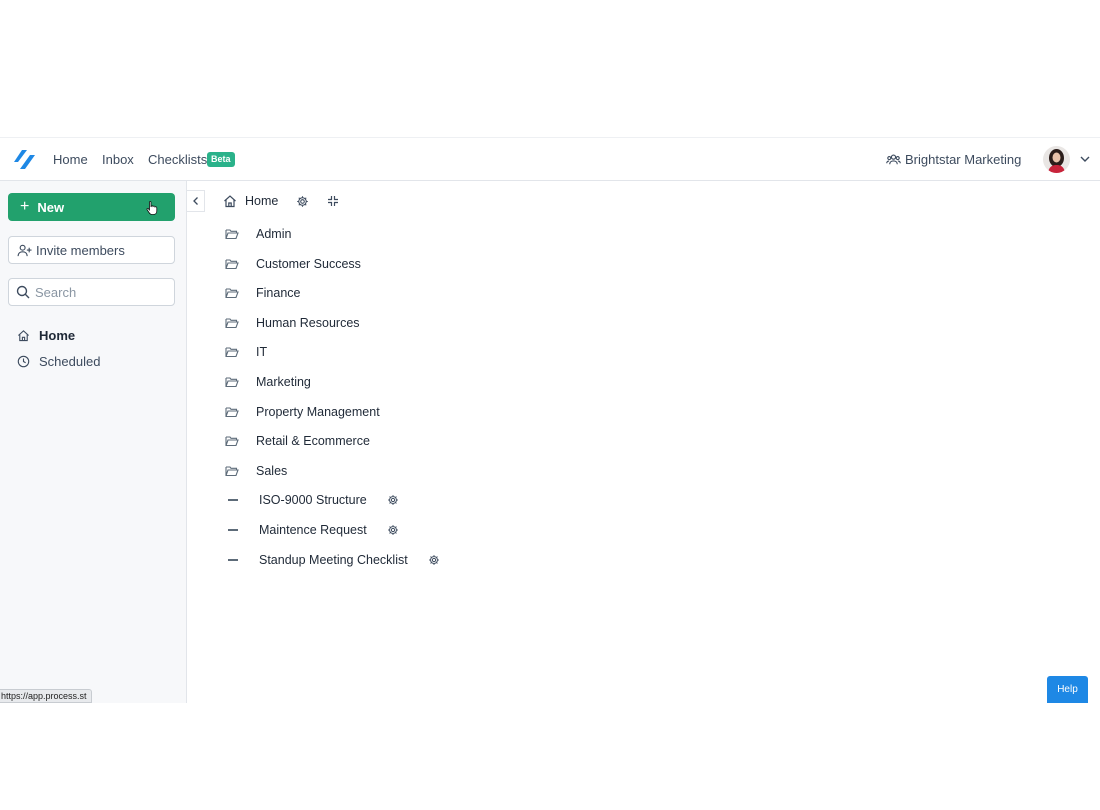 The height and width of the screenshot is (810, 1100). Describe the element at coordinates (23, 292) in the screenshot. I see `search-icon` at that location.